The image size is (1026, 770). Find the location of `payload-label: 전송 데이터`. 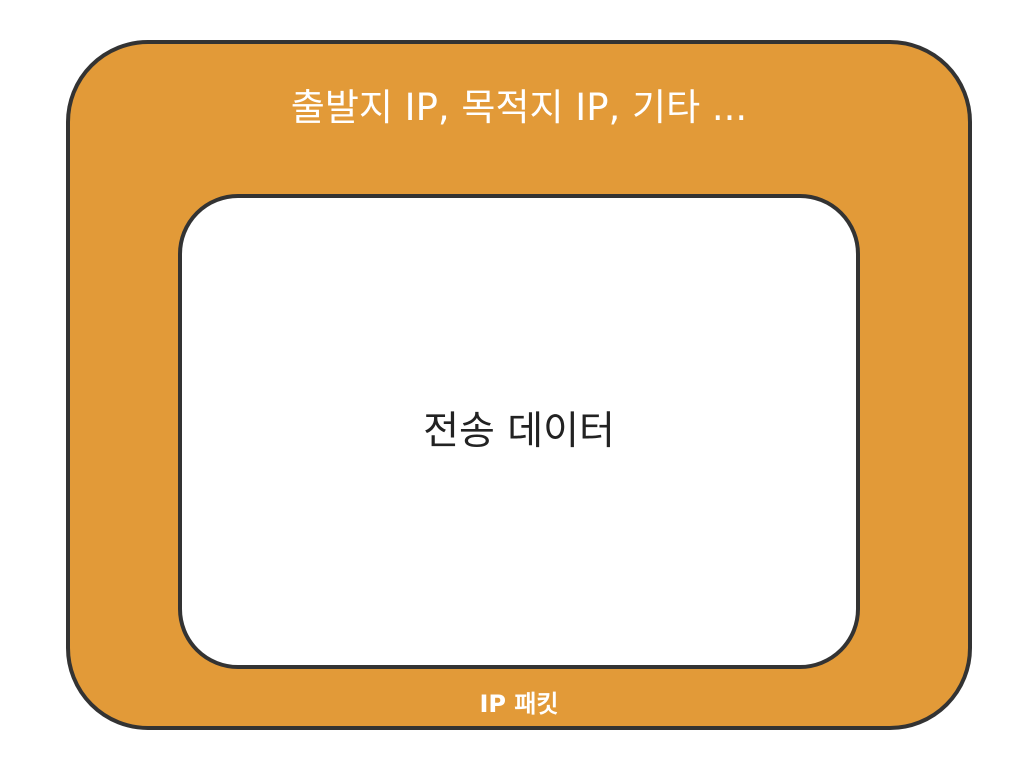

payload-label: 전송 데이터 is located at coordinates (519, 431).